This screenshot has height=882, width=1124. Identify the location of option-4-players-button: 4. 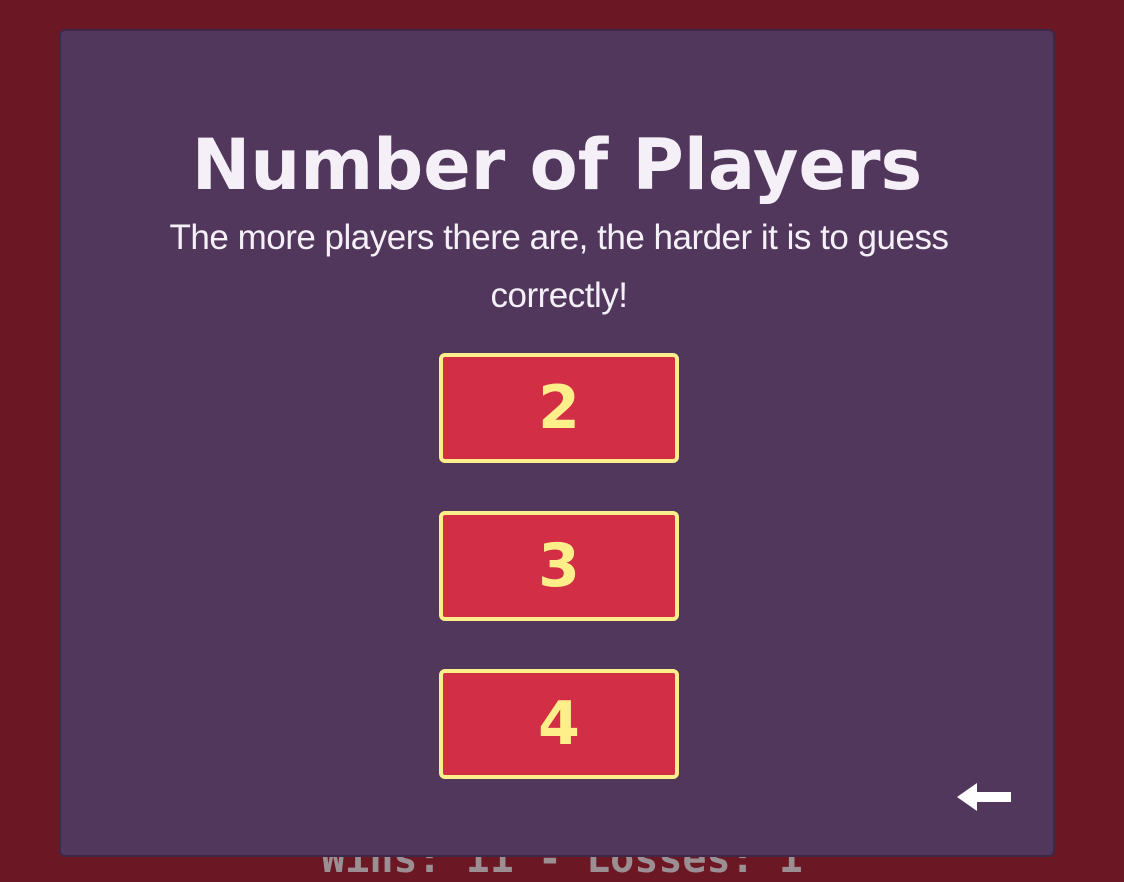
(559, 724).